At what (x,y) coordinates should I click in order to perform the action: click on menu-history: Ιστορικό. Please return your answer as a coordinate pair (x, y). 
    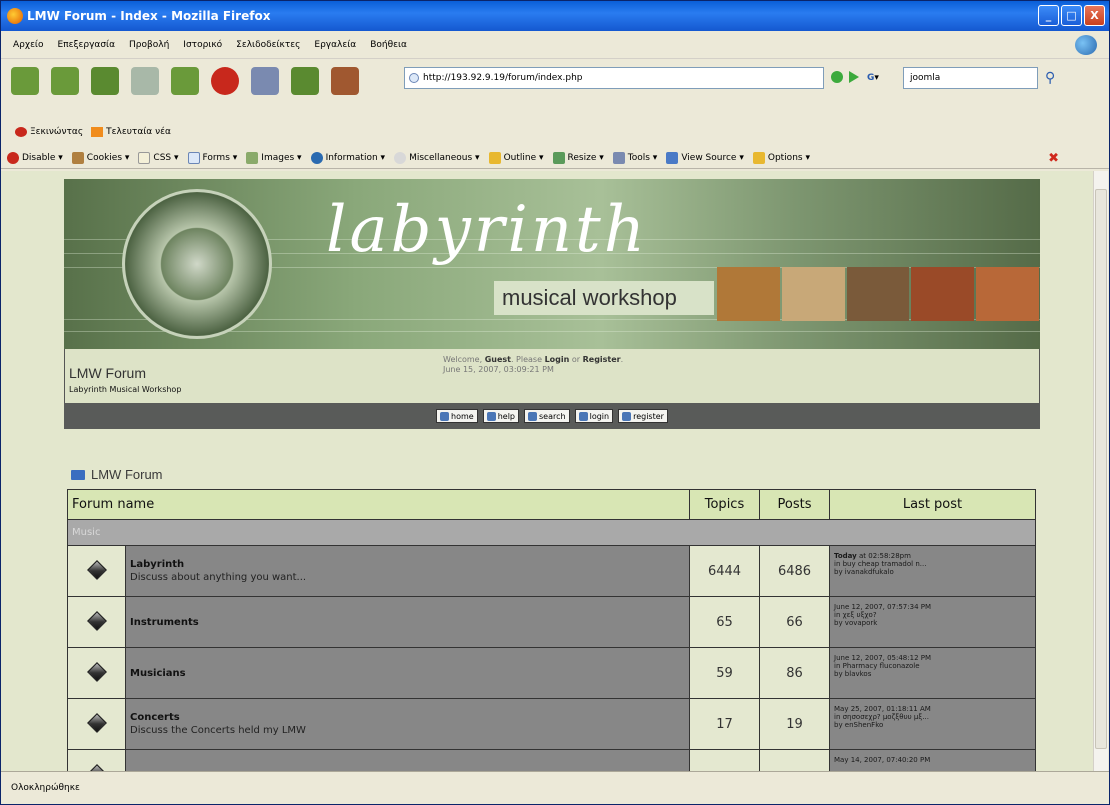
    Looking at the image, I should click on (202, 45).